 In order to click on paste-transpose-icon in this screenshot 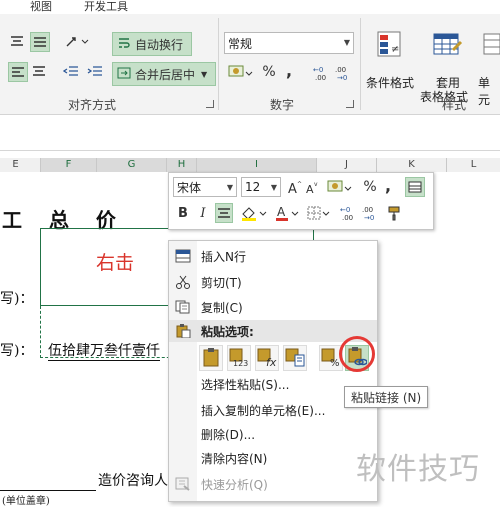, I will do `click(295, 358)`.